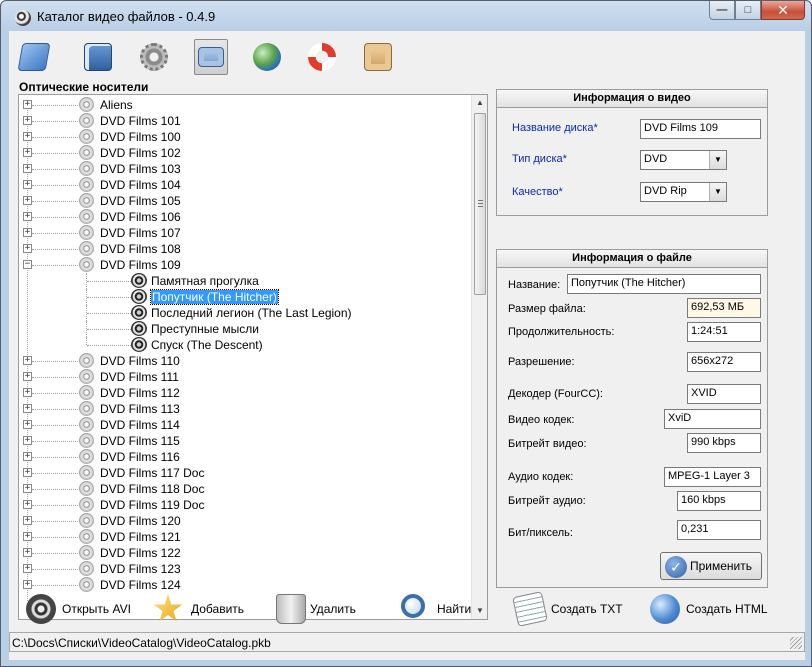 This screenshot has width=812, height=667. Describe the element at coordinates (246, 281) in the screenshot. I see `tree-node-film: Памятная прогулка` at that location.